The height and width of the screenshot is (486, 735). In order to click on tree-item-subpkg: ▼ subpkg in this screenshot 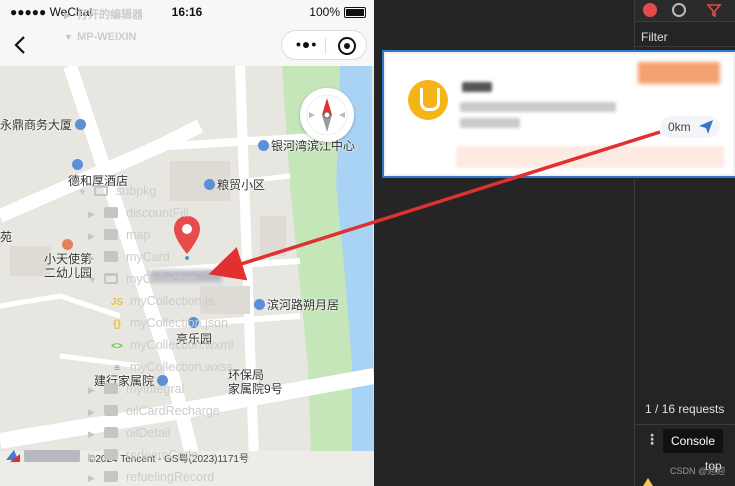, I will do `click(117, 191)`.